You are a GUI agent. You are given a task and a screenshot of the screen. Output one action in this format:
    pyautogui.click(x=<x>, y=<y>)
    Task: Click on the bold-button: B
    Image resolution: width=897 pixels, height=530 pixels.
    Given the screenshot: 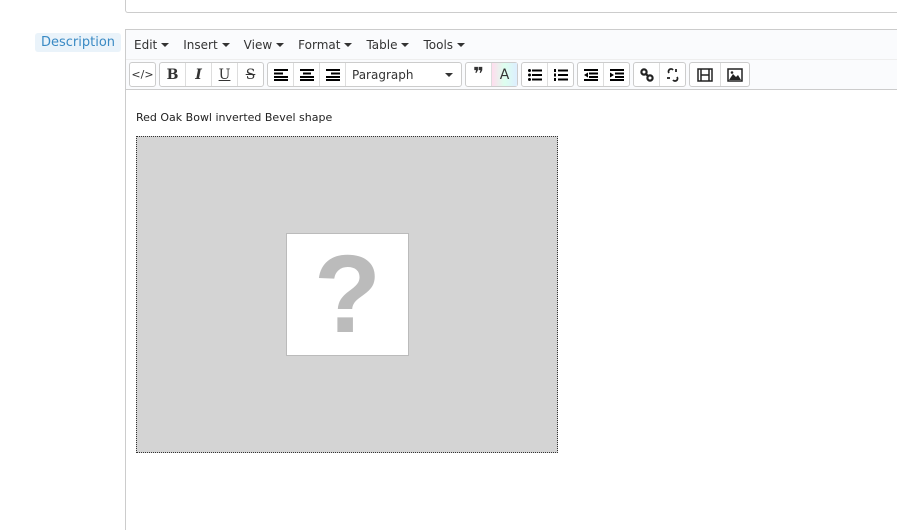 What is the action you would take?
    pyautogui.click(x=173, y=74)
    